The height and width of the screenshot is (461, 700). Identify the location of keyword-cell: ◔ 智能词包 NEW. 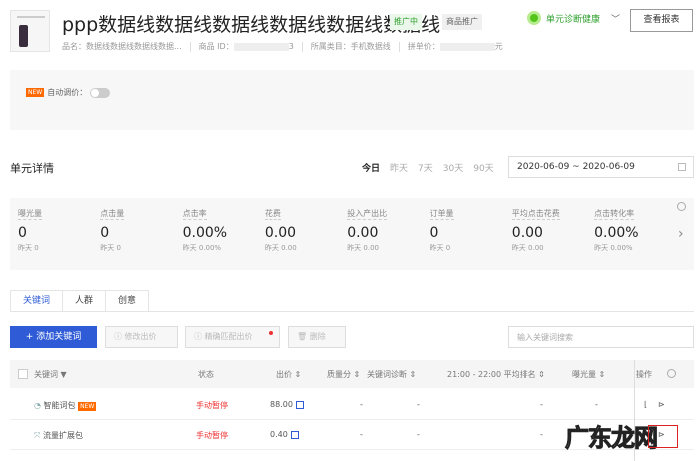
(65, 406).